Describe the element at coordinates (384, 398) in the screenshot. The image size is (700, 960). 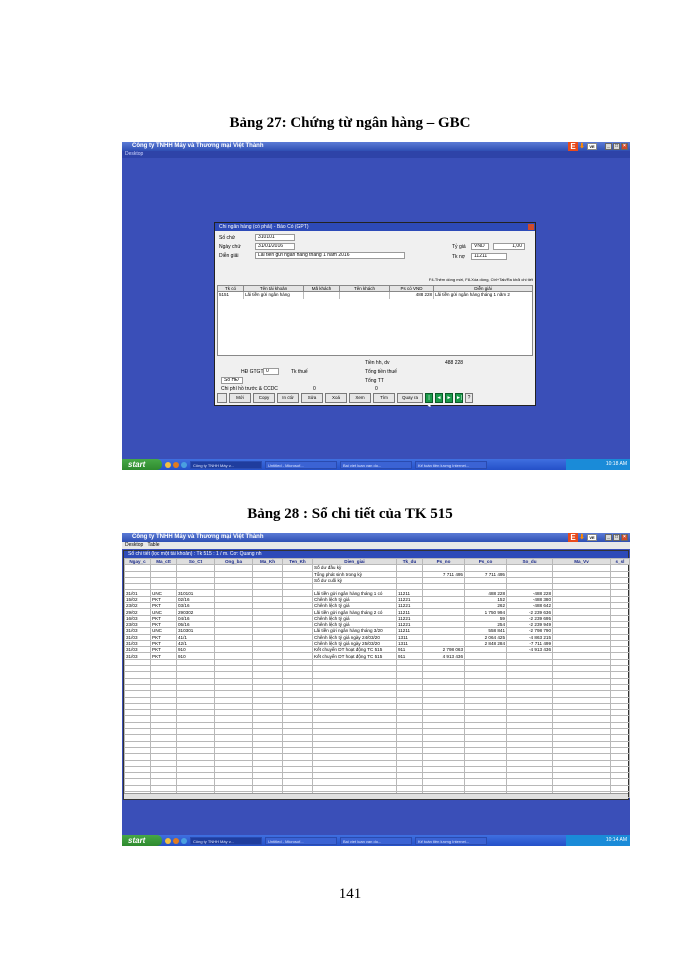
I see `find-button: Tìm` at that location.